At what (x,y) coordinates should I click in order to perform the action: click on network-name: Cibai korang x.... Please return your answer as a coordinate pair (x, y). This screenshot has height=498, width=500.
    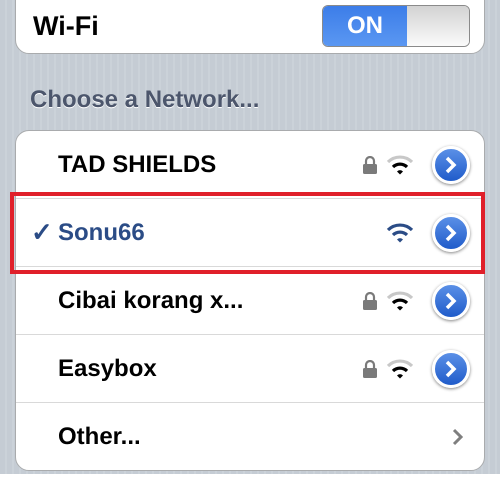
    Looking at the image, I should click on (151, 301).